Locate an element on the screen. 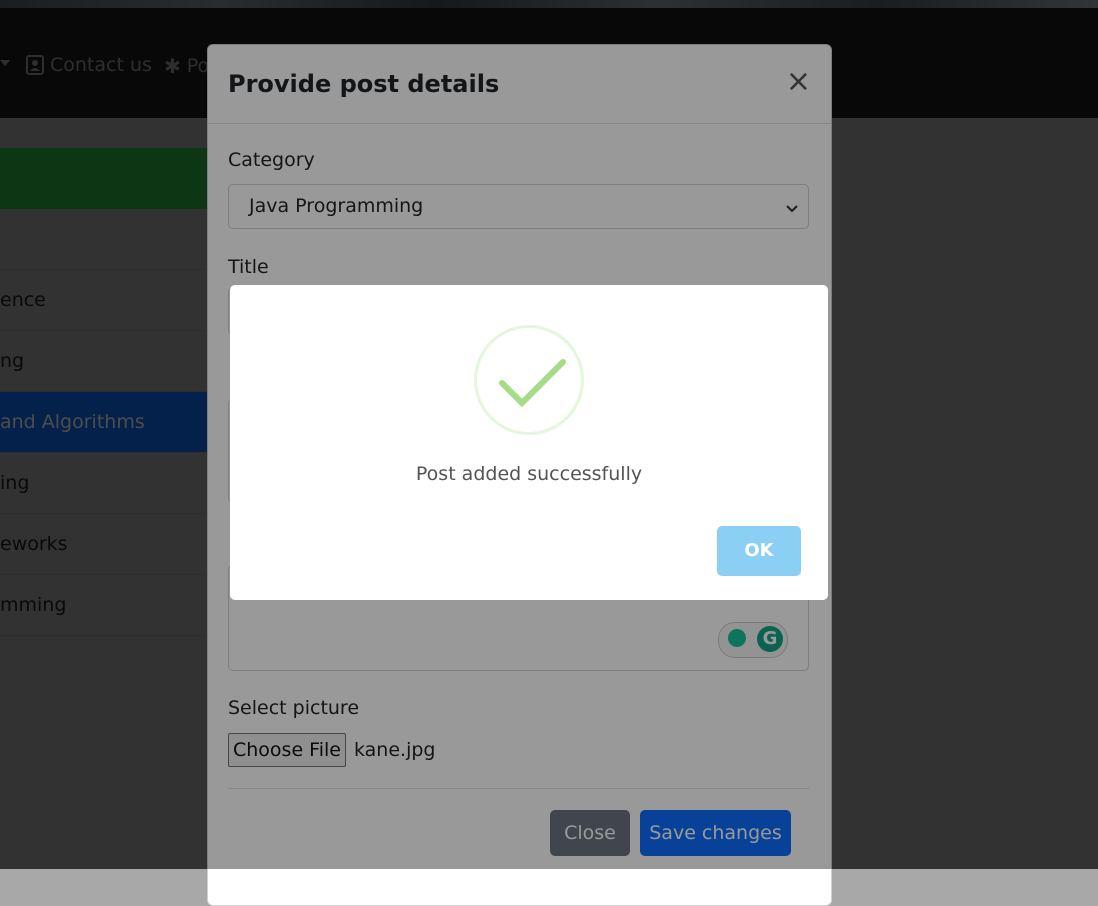 The width and height of the screenshot is (1098, 906). ok-button: OK is located at coordinates (759, 551).